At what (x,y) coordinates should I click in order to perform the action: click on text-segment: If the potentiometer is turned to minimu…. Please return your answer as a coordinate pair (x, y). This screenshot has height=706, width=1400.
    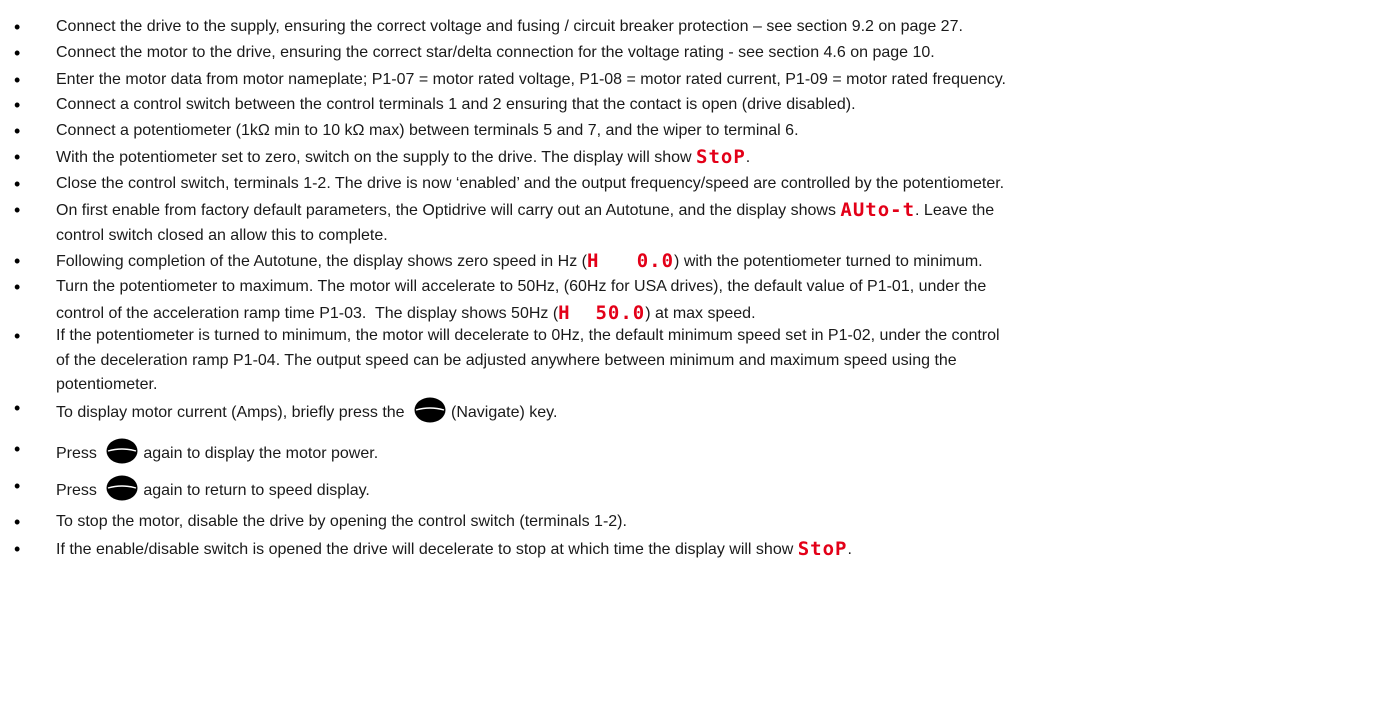
    Looking at the image, I should click on (528, 335).